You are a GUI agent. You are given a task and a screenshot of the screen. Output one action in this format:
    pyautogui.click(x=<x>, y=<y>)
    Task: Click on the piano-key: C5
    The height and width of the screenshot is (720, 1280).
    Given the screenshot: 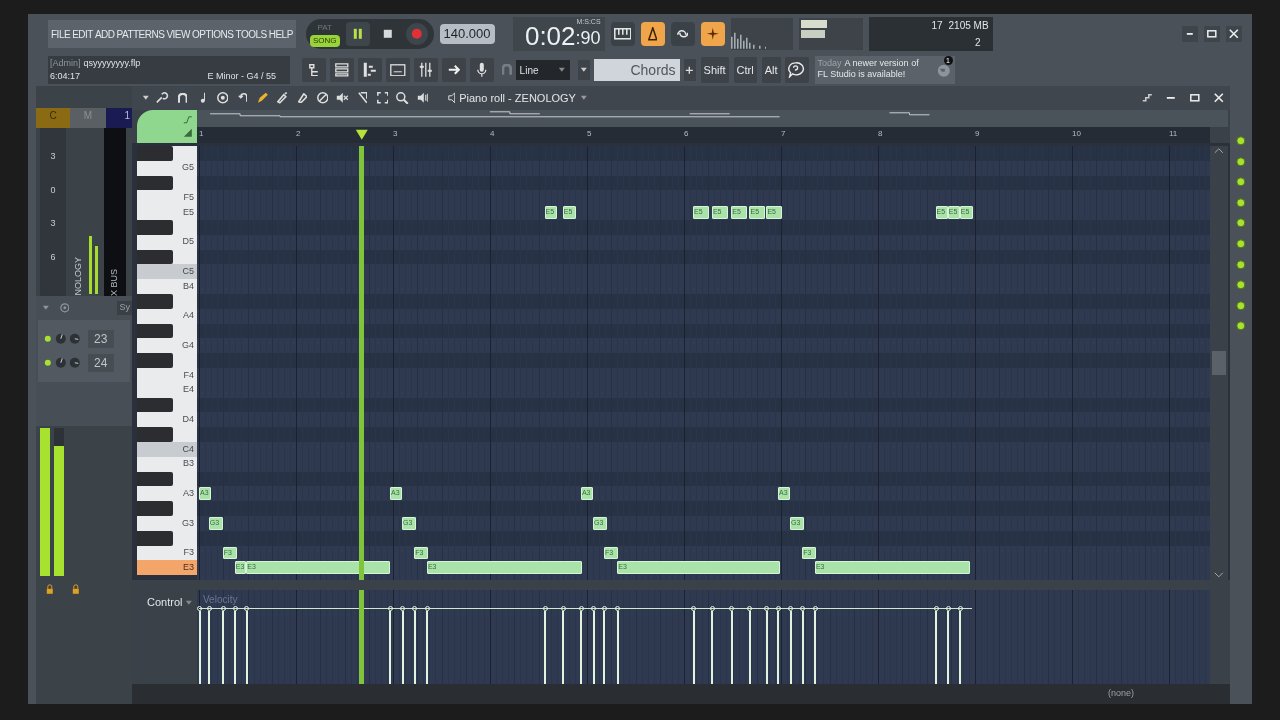 What is the action you would take?
    pyautogui.click(x=167, y=272)
    